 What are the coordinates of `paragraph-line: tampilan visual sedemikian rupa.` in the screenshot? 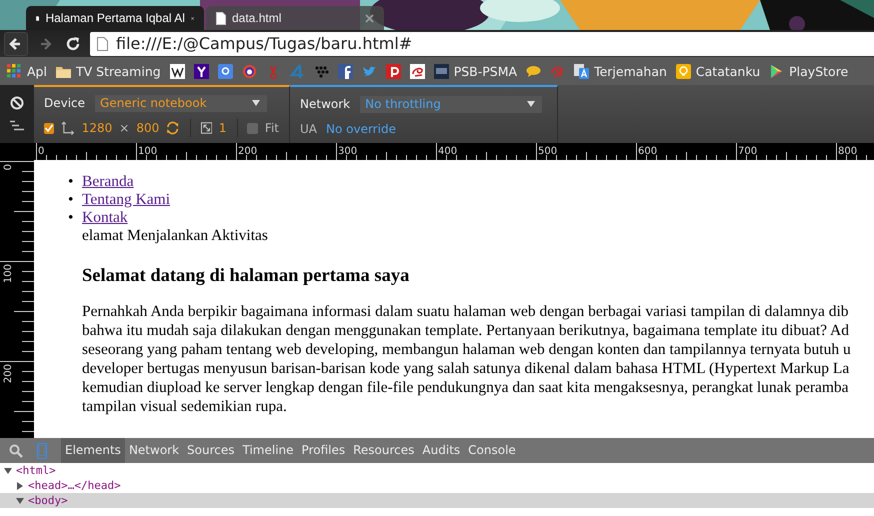 It's located at (185, 406).